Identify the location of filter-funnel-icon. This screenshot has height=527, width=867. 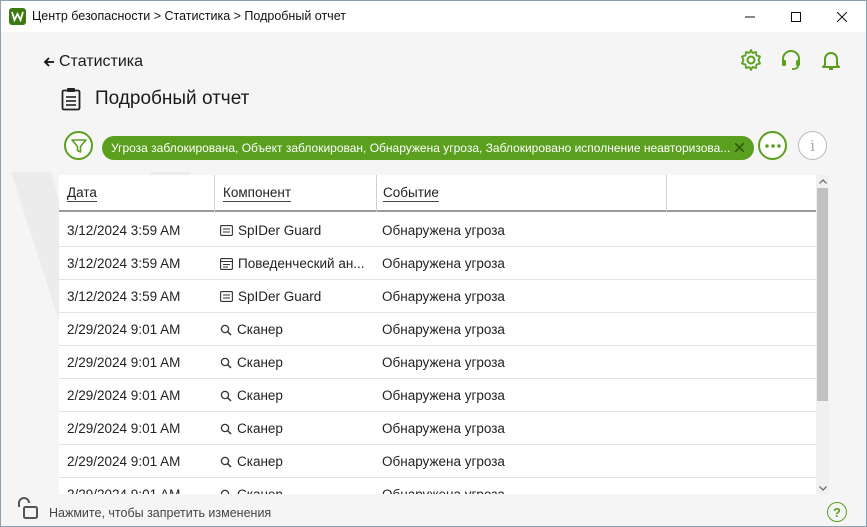
(78, 145).